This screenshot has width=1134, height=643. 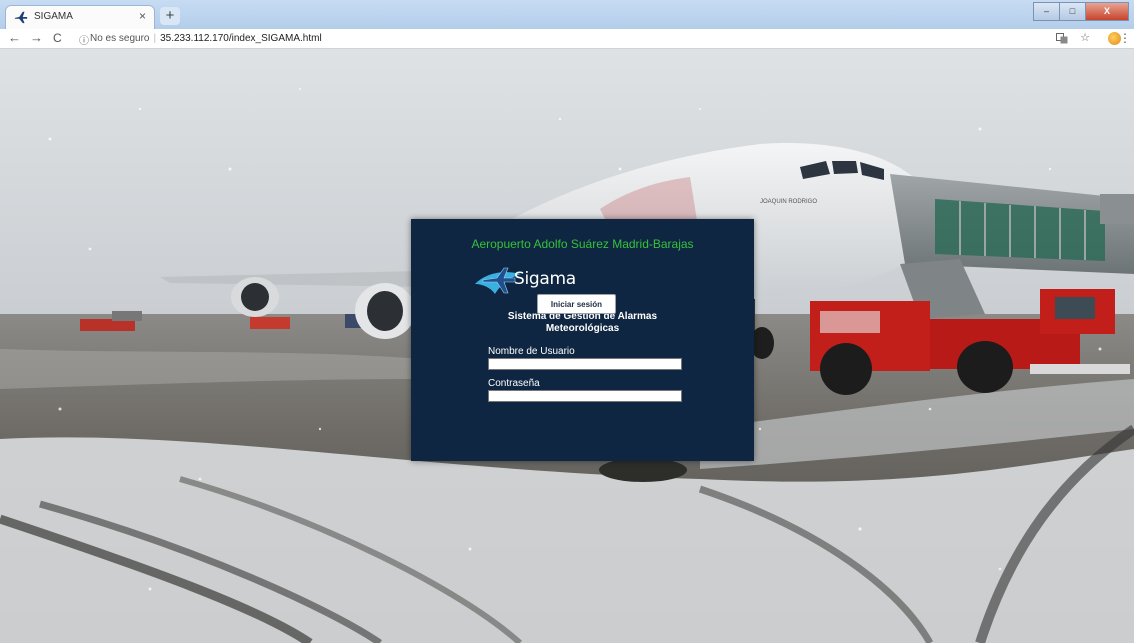 What do you see at coordinates (1107, 11) in the screenshot?
I see `close-window-button: X` at bounding box center [1107, 11].